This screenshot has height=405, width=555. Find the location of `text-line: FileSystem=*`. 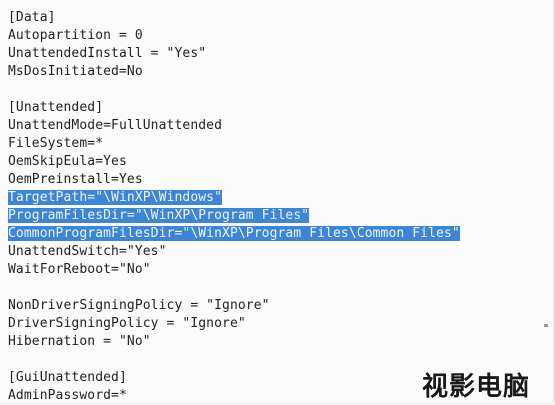

text-line: FileSystem=* is located at coordinates (277, 144).